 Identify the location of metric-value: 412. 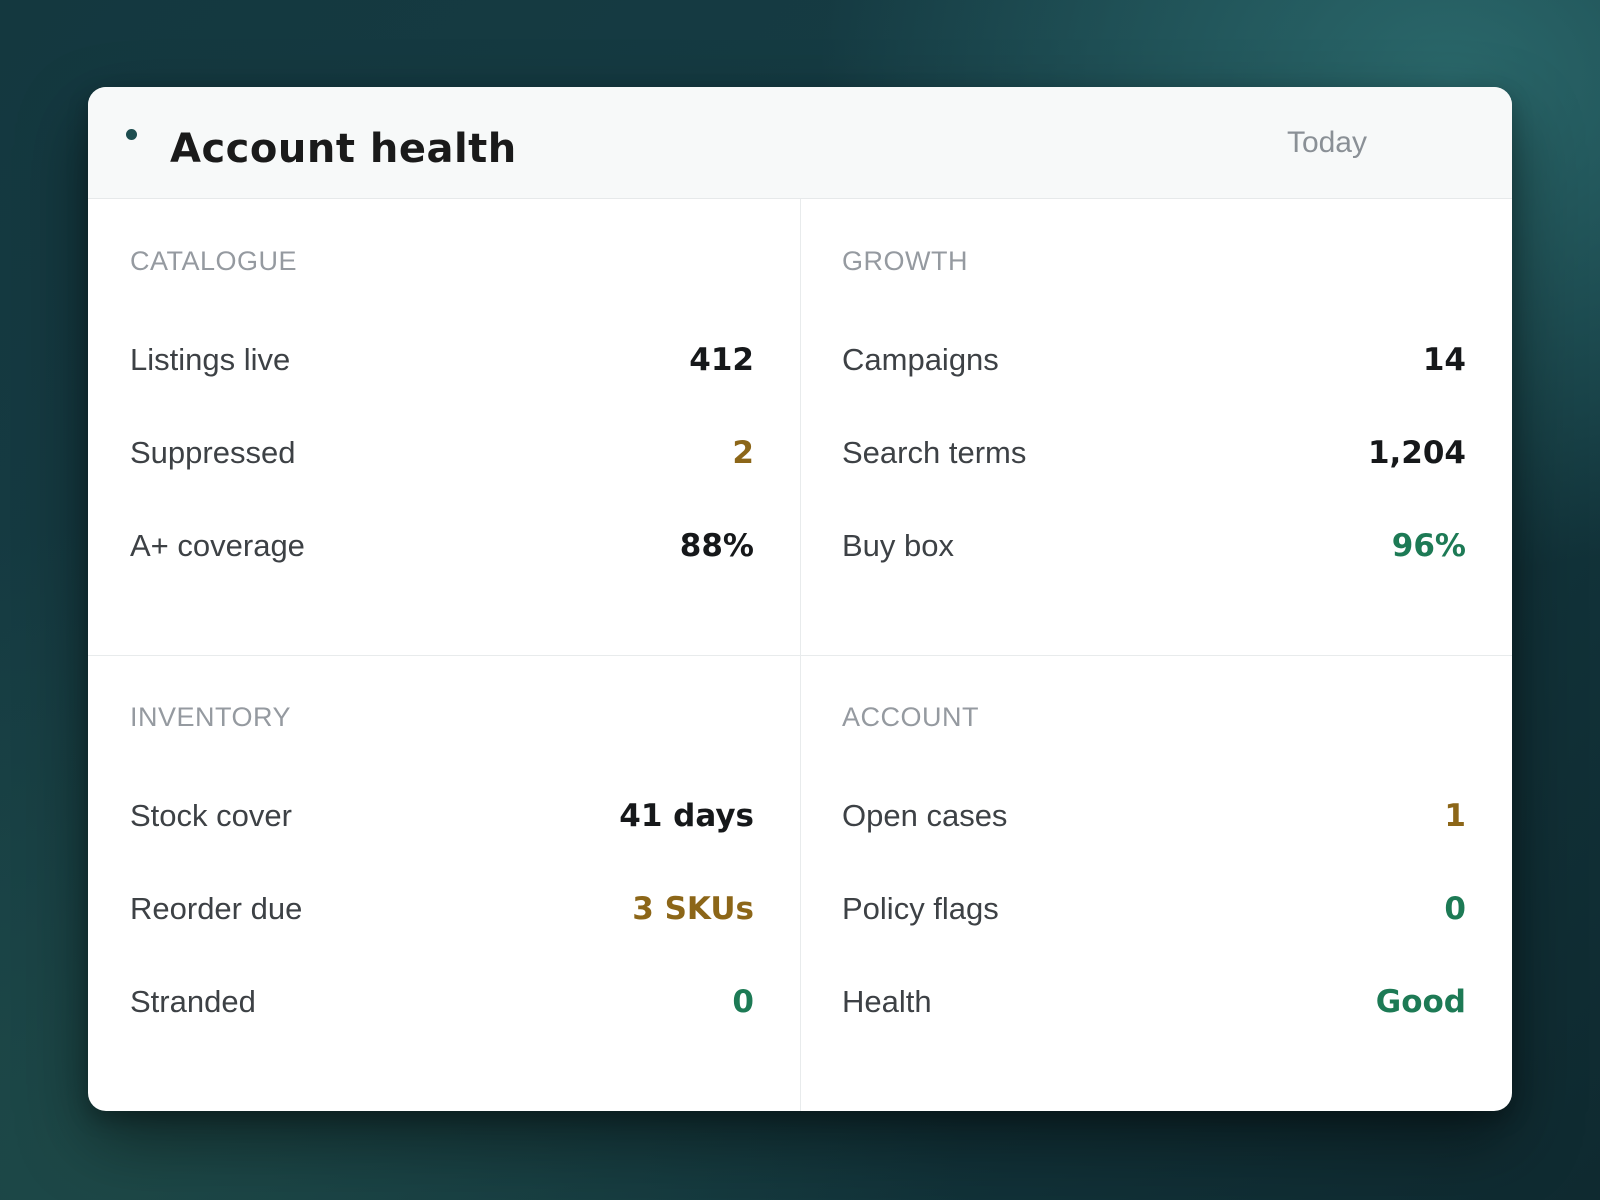
(721, 360).